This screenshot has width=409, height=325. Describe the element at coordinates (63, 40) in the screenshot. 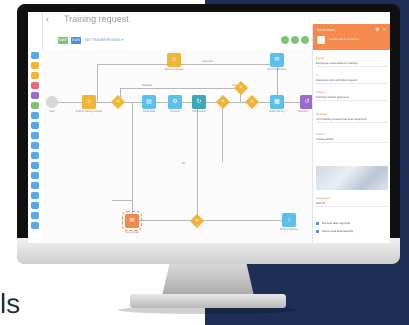

I see `save-button: SAVE` at that location.